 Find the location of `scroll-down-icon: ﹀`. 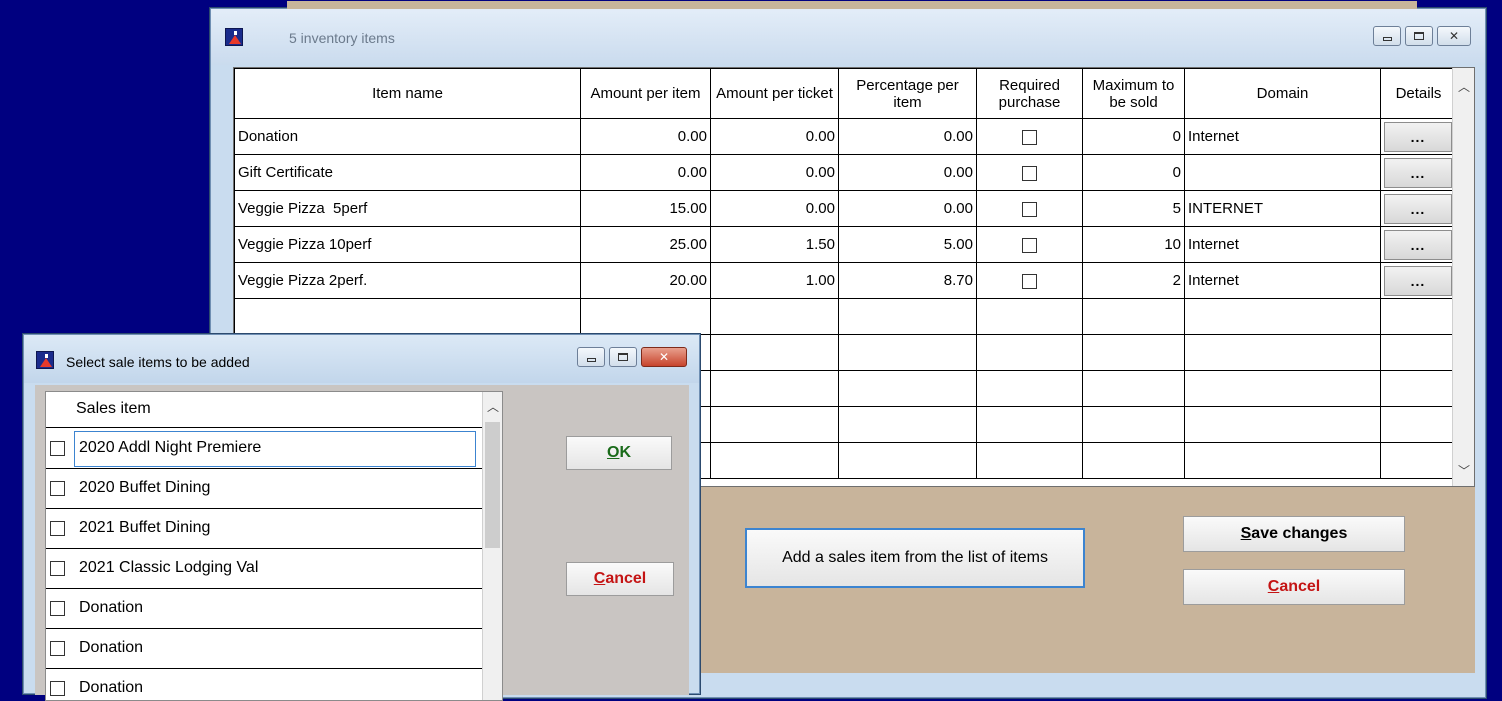

scroll-down-icon: ﹀ is located at coordinates (1464, 470).